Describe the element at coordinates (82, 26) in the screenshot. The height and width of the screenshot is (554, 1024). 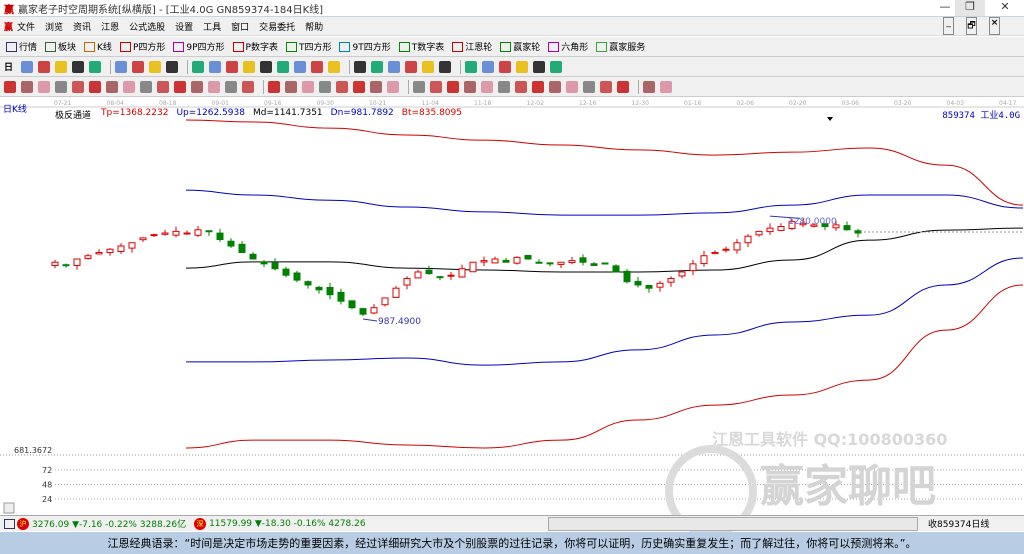
I see `menu-item: 资讯` at that location.